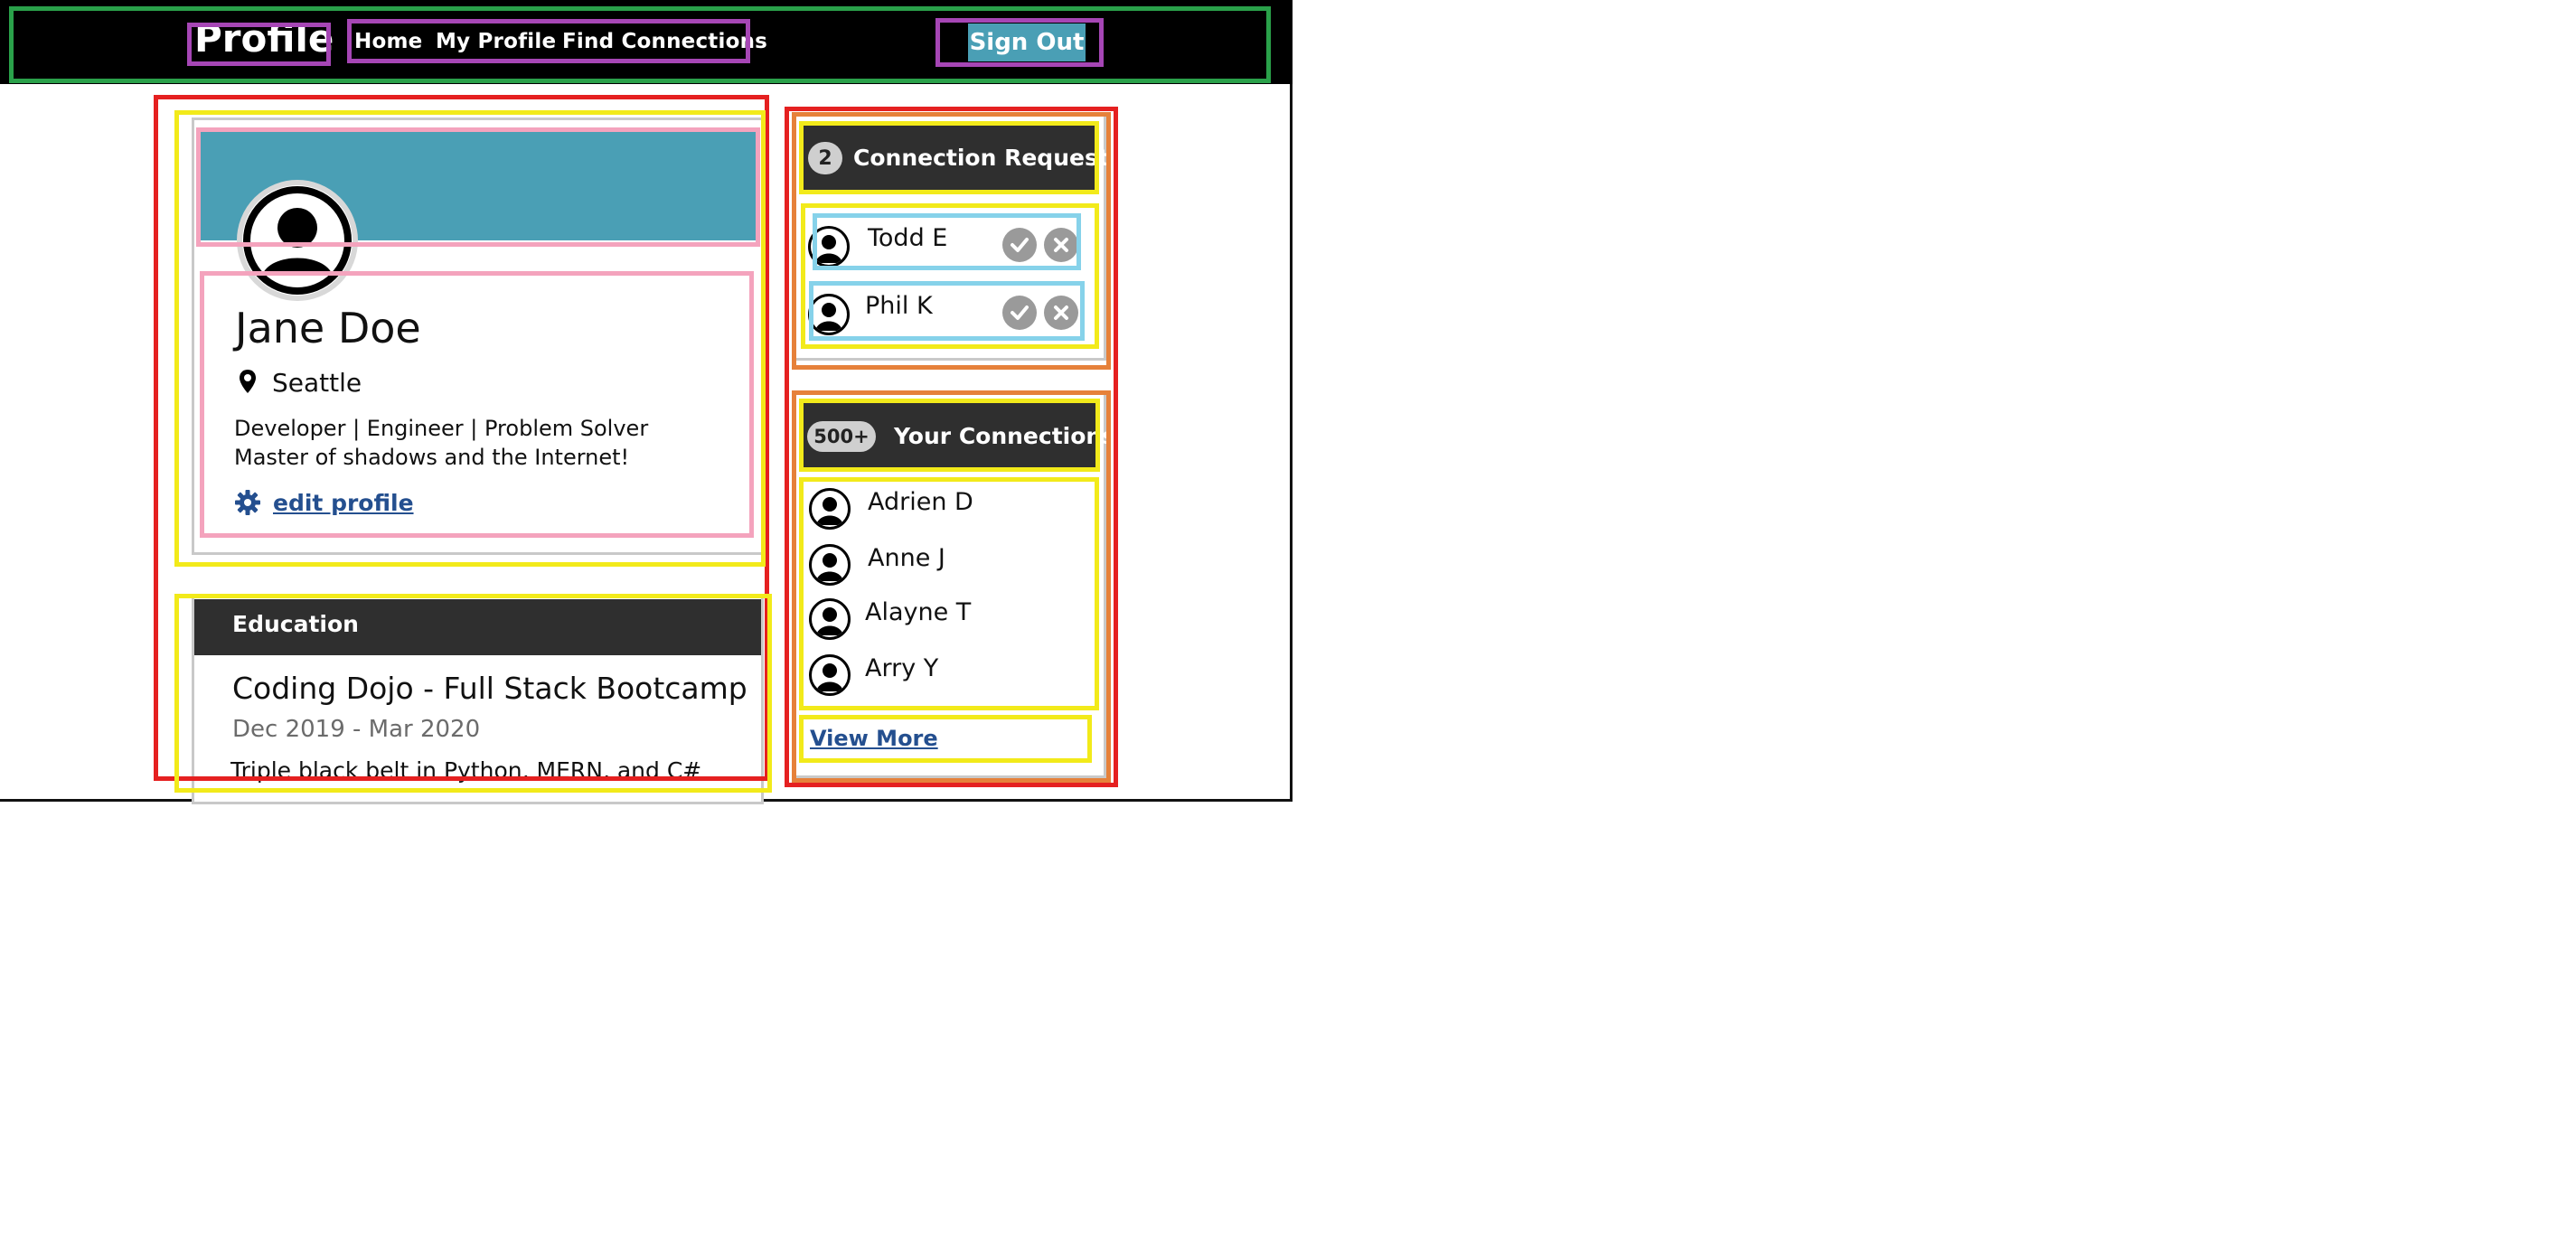 The width and height of the screenshot is (2576, 1240). I want to click on sign-out-button: Sign Out, so click(1027, 42).